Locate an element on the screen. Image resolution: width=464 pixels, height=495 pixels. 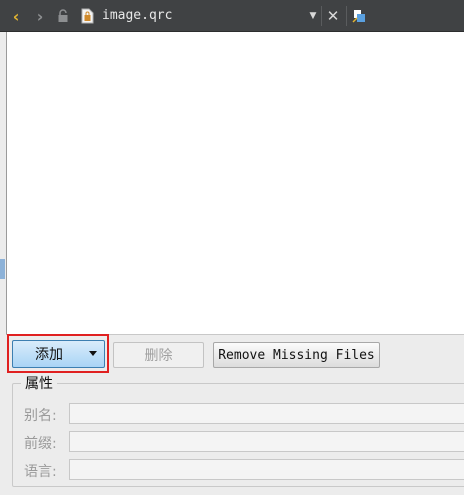
alias-field is located at coordinates (266, 413).